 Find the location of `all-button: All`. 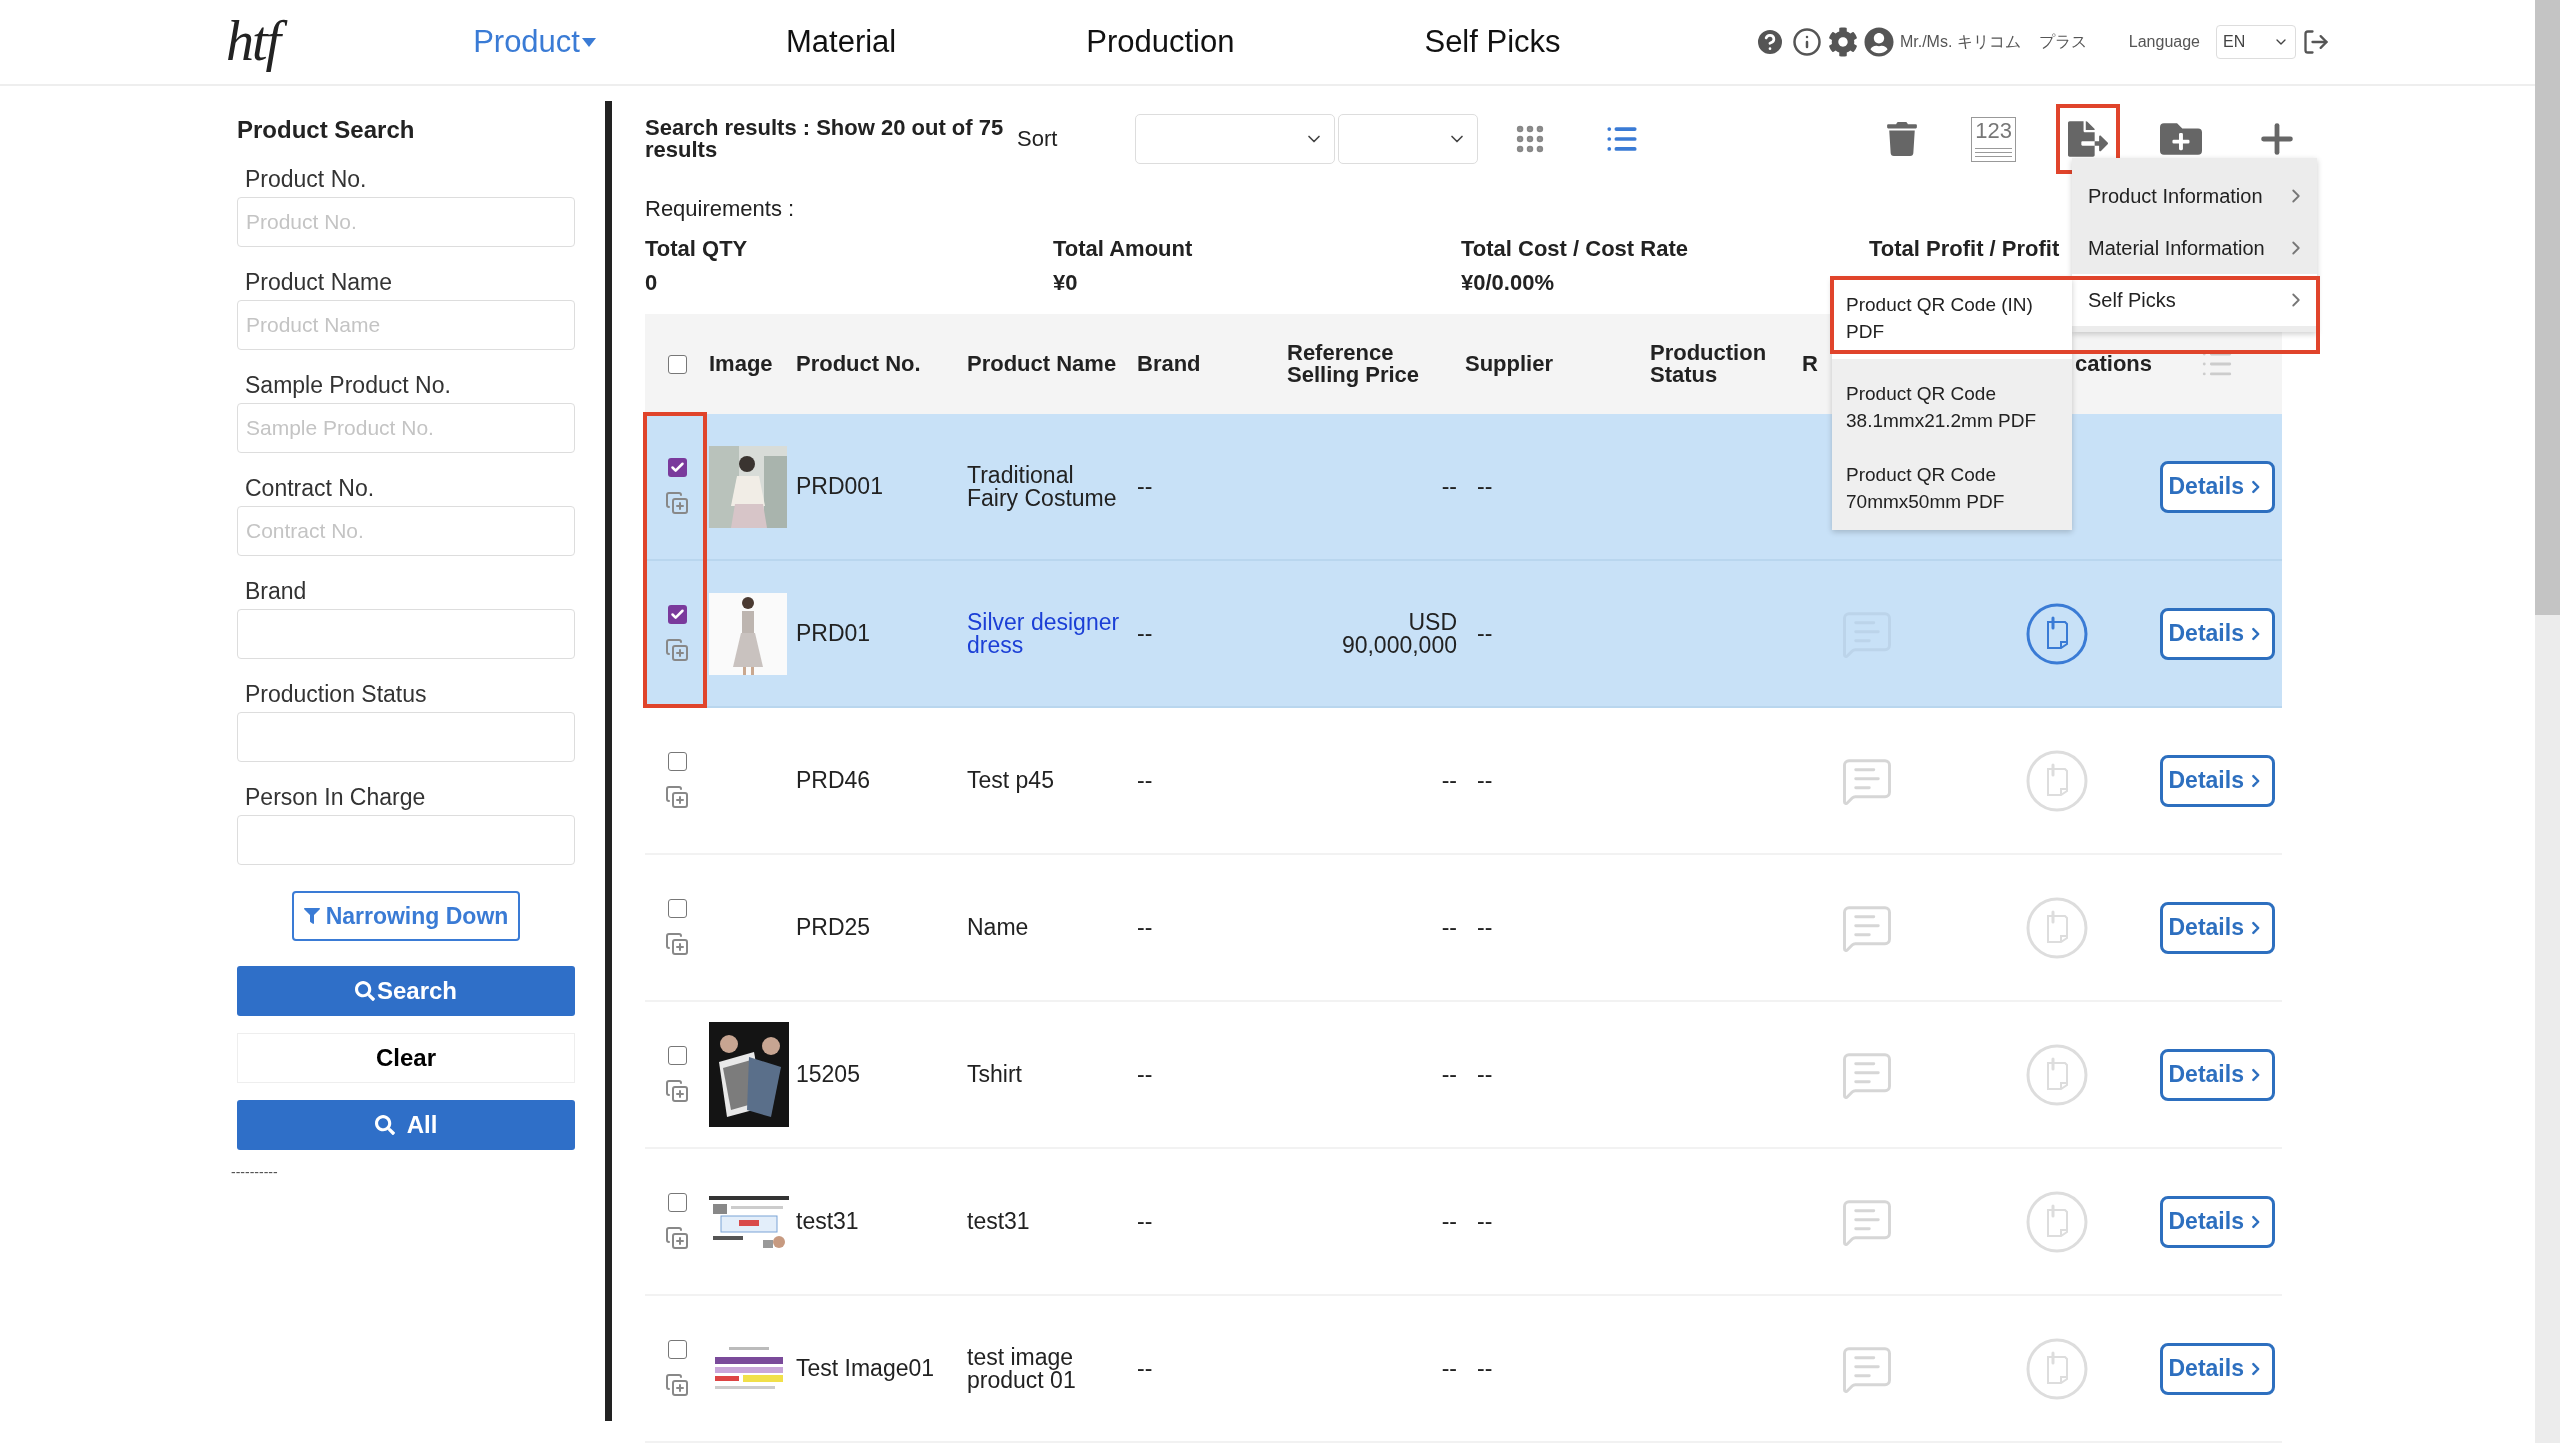

all-button: All is located at coordinates (406, 1125).